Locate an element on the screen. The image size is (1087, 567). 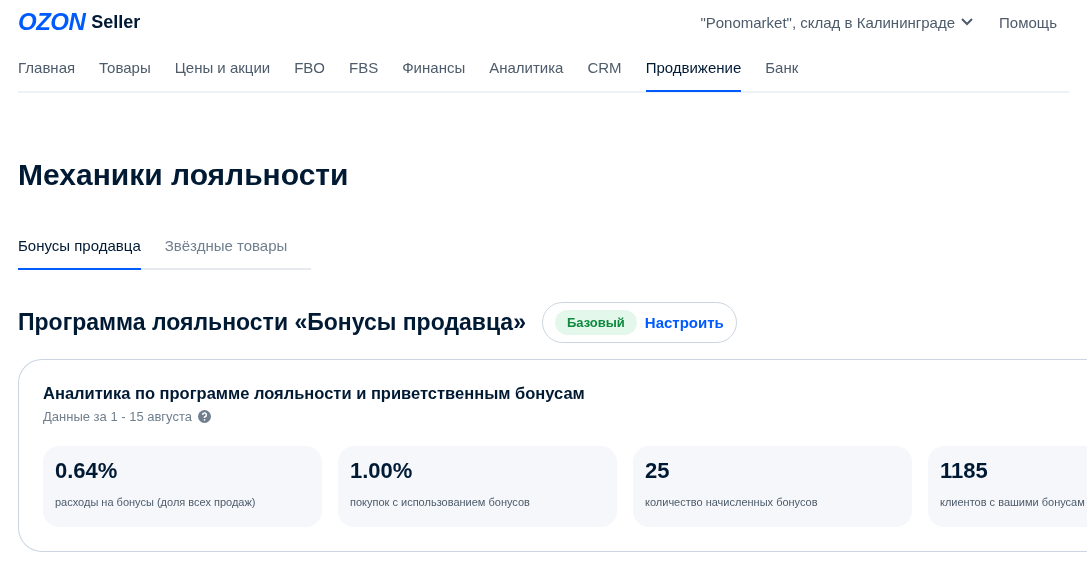
level-badge: Базовый is located at coordinates (595, 322).